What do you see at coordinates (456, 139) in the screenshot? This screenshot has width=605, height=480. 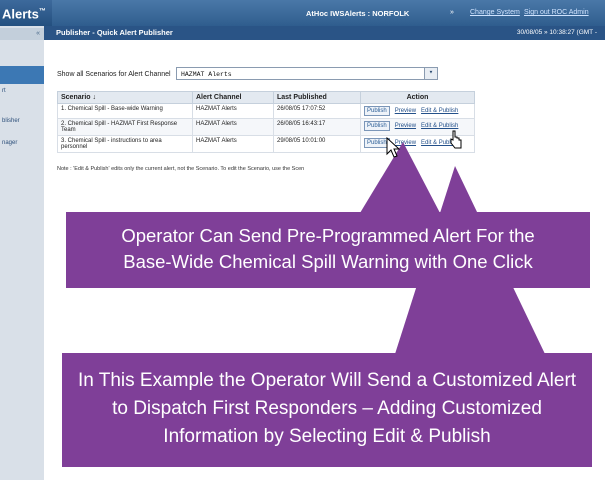 I see `hand-cursor-icon` at bounding box center [456, 139].